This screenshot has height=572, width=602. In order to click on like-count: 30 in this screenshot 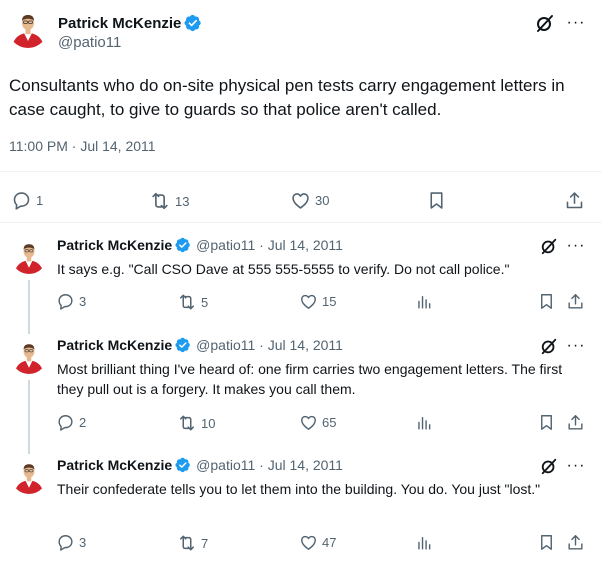, I will do `click(322, 200)`.